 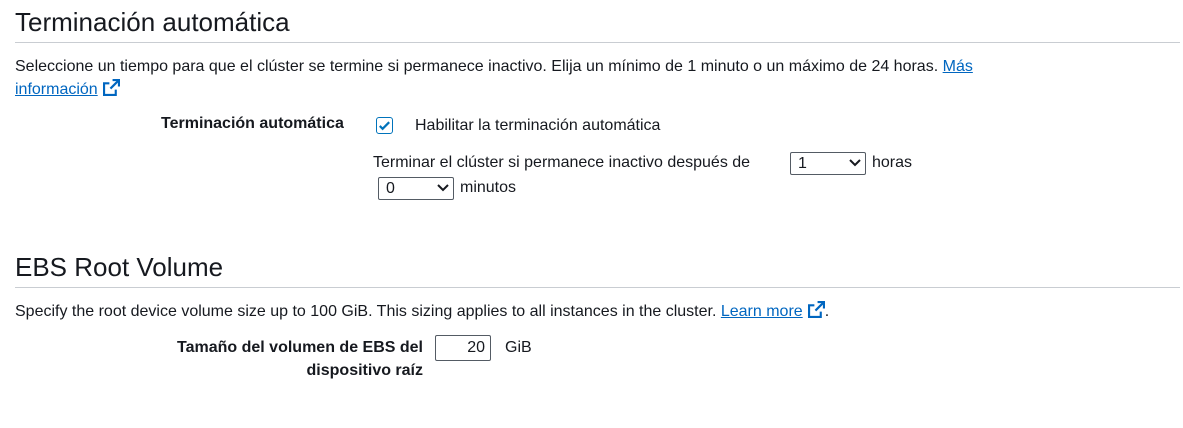 What do you see at coordinates (518, 347) in the screenshot?
I see `ebs-size-unit: GiB` at bounding box center [518, 347].